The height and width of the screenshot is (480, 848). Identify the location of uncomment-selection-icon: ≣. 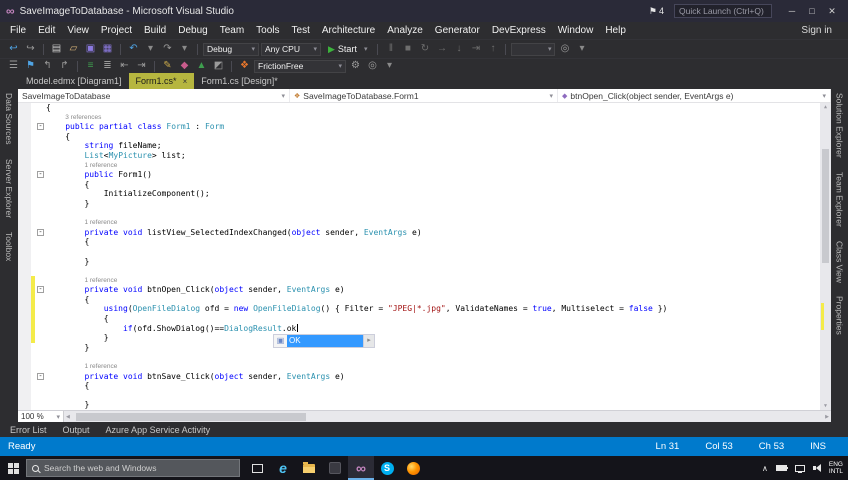
(107, 66).